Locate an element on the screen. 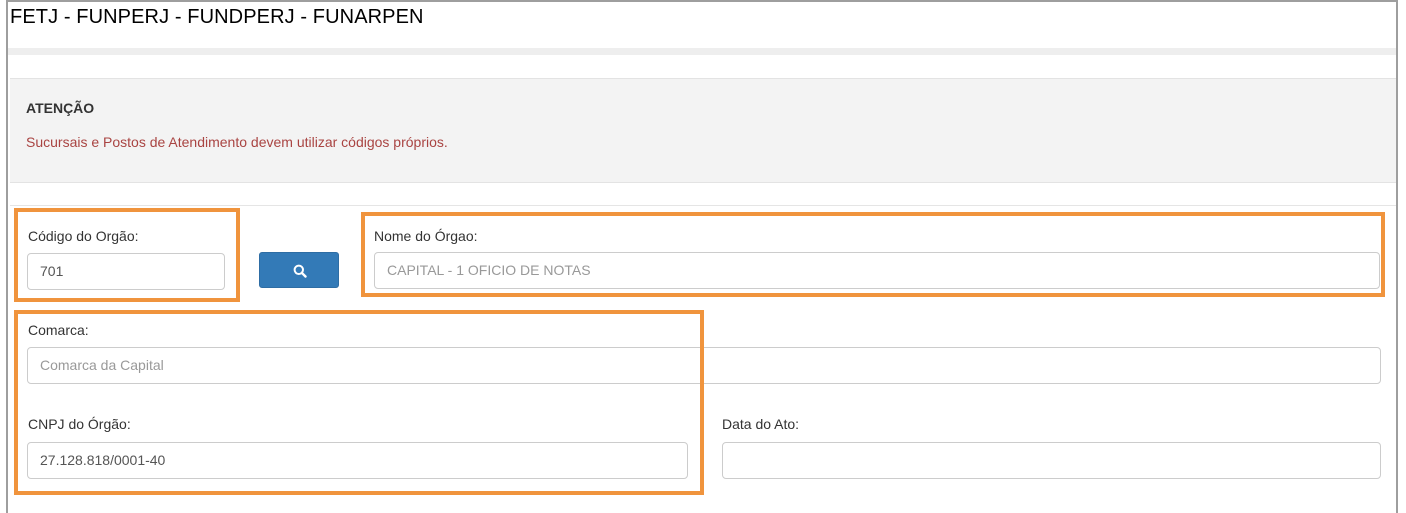 Image resolution: width=1406 pixels, height=513 pixels. data-ato-input is located at coordinates (1051, 460).